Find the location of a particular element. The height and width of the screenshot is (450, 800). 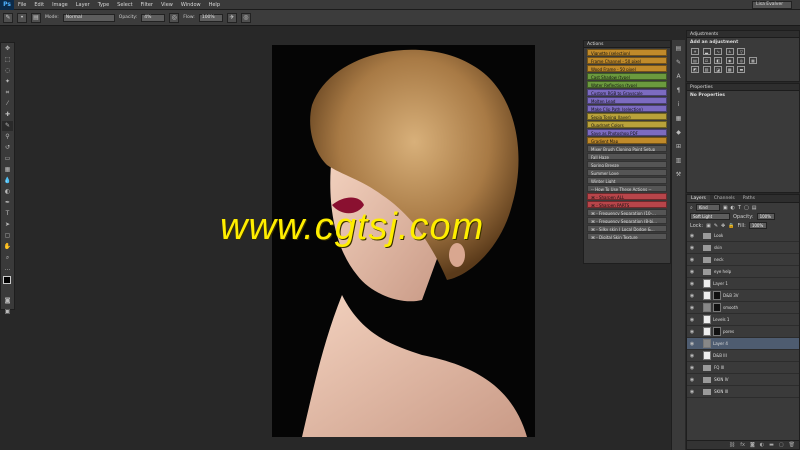

pressure-size-icon: ◎ is located at coordinates (245, 17).